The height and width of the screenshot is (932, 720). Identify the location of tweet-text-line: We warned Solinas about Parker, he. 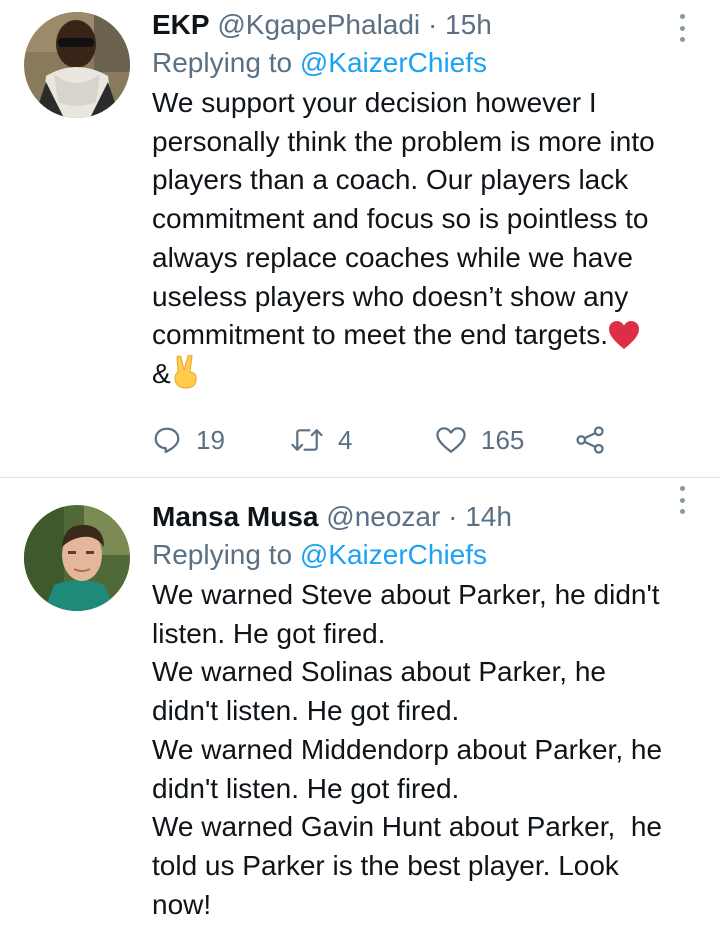
(379, 672).